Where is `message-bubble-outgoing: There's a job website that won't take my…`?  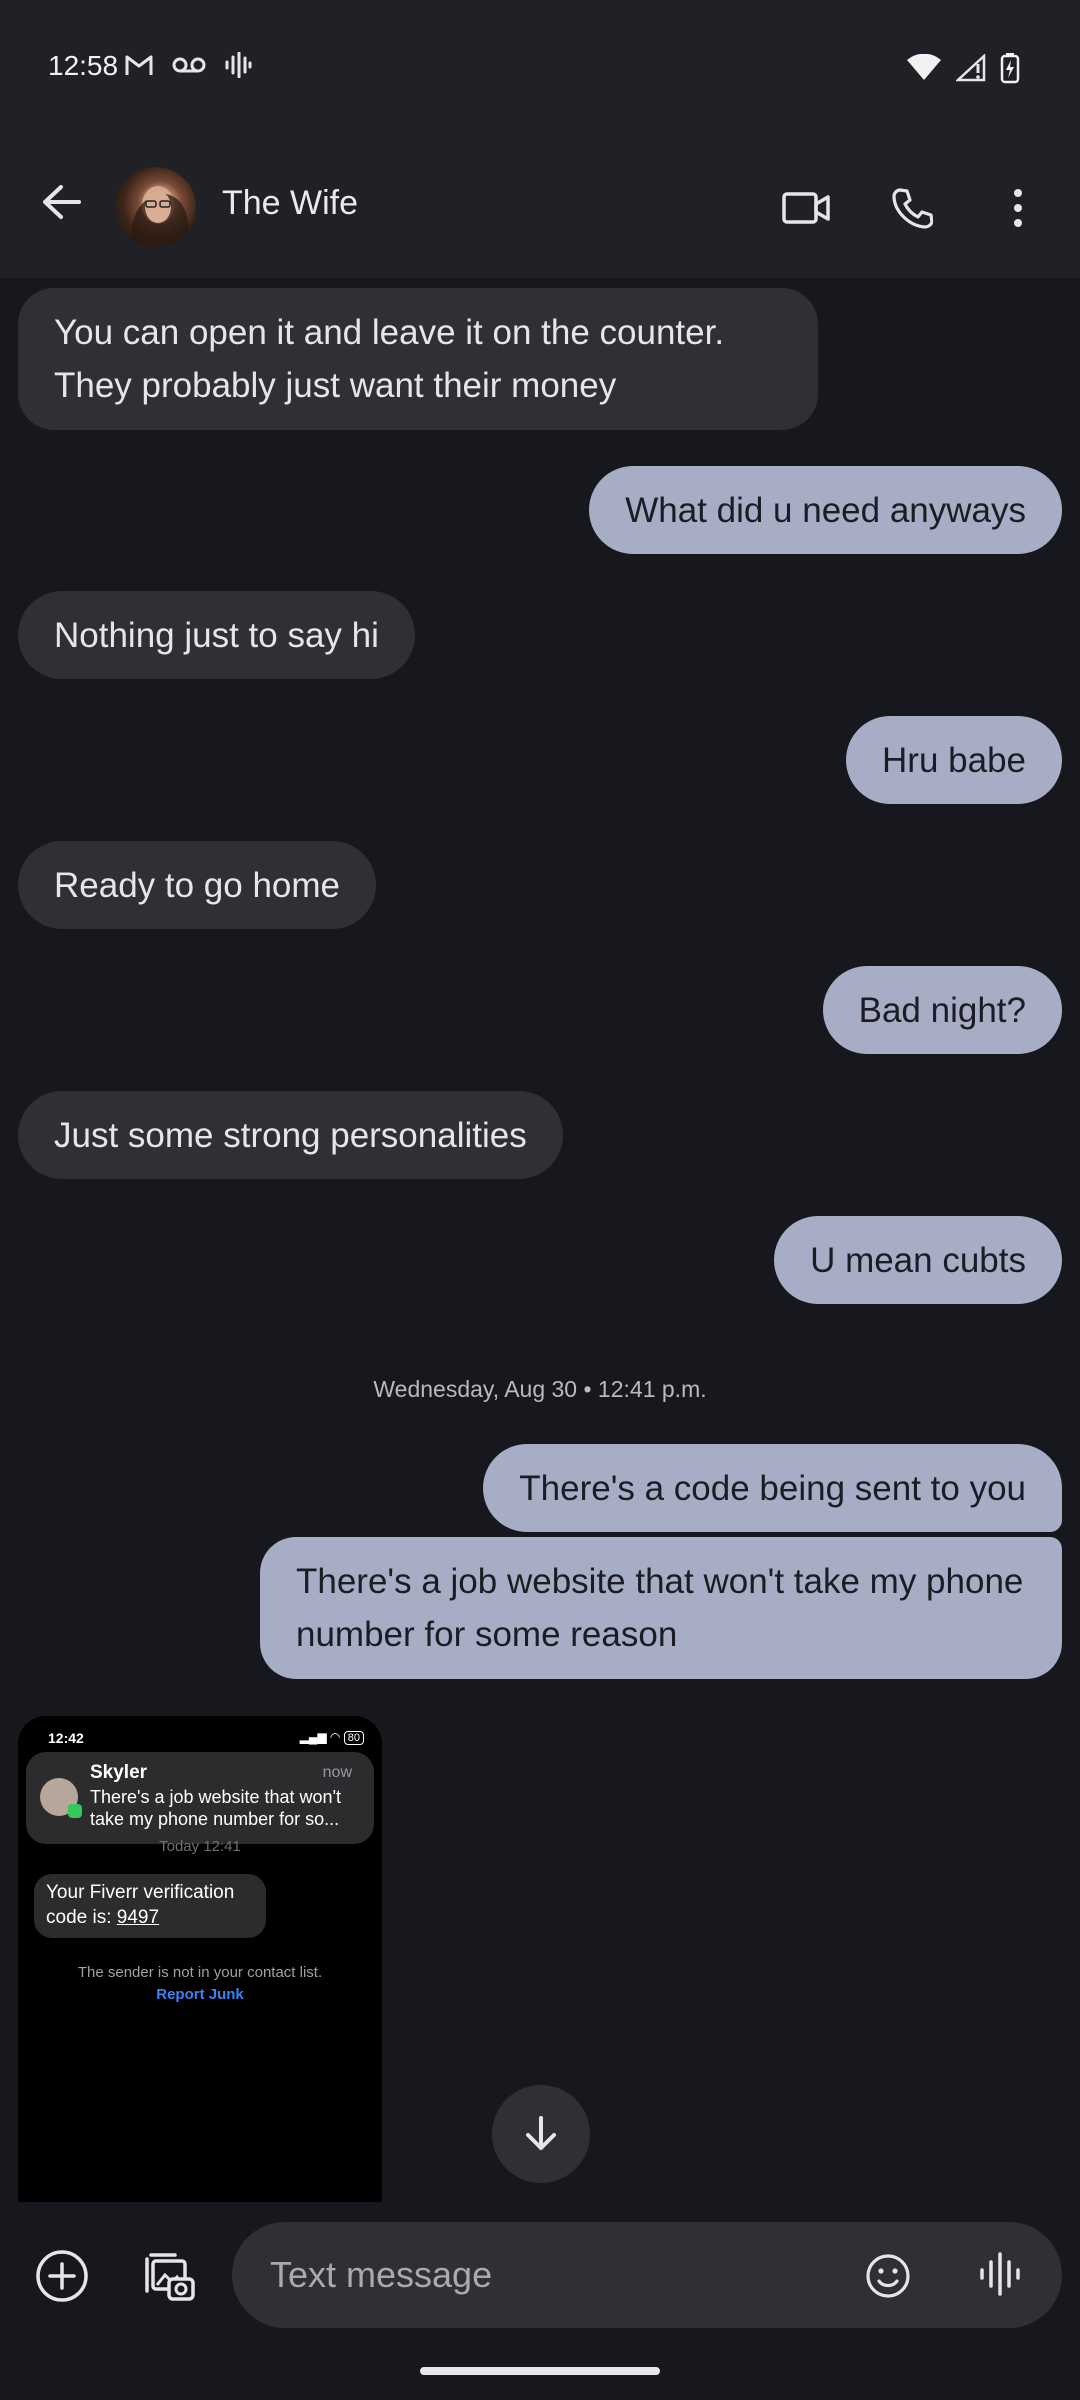
message-bubble-outgoing: There's a job website that won't take my… is located at coordinates (661, 1608).